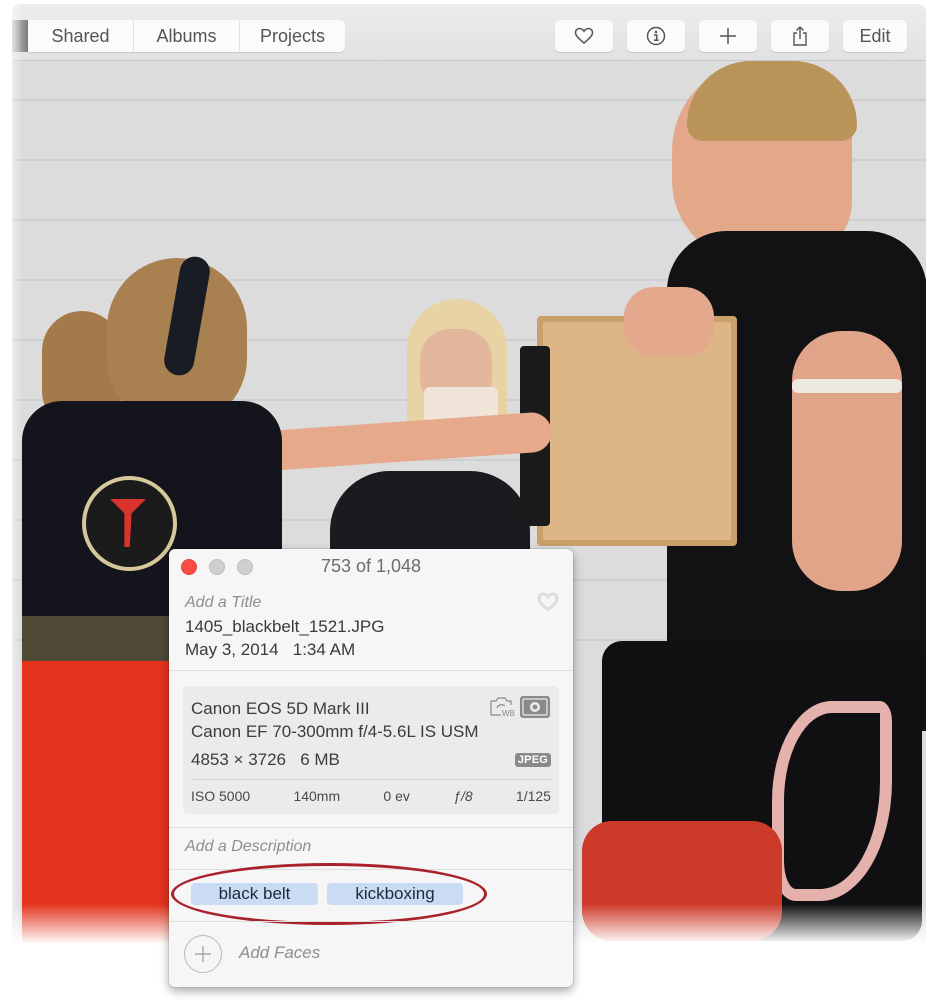 The height and width of the screenshot is (1000, 930). What do you see at coordinates (20, 36) in the screenshot?
I see `segment-stub` at bounding box center [20, 36].